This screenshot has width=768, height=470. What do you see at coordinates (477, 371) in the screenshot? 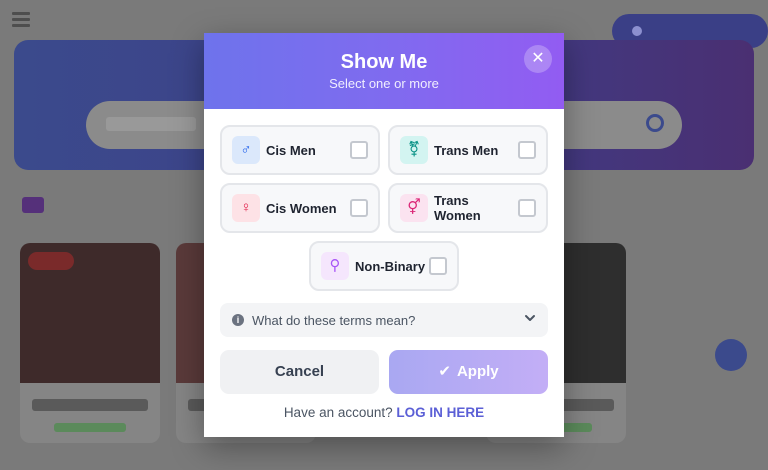
I see `apply-label: Apply` at bounding box center [477, 371].